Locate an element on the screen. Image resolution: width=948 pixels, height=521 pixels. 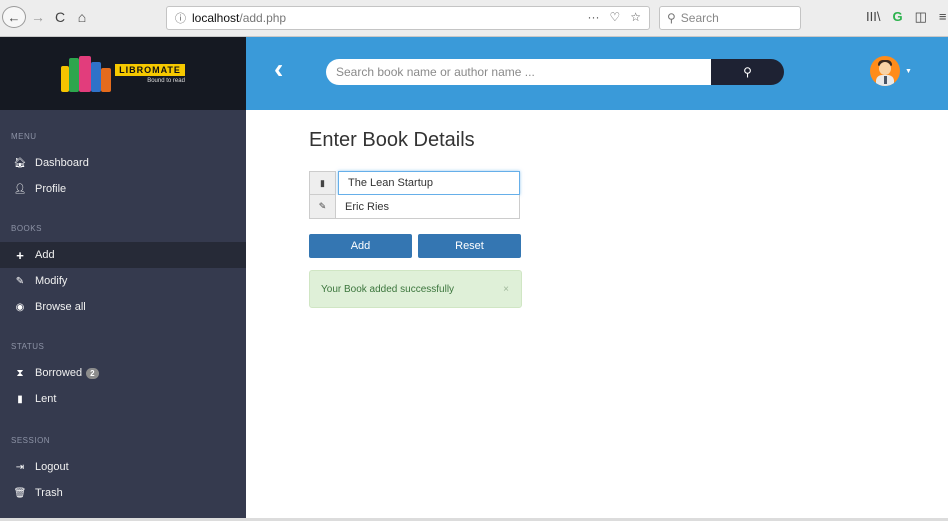
logout-icon: ⇥ is located at coordinates (20, 467).